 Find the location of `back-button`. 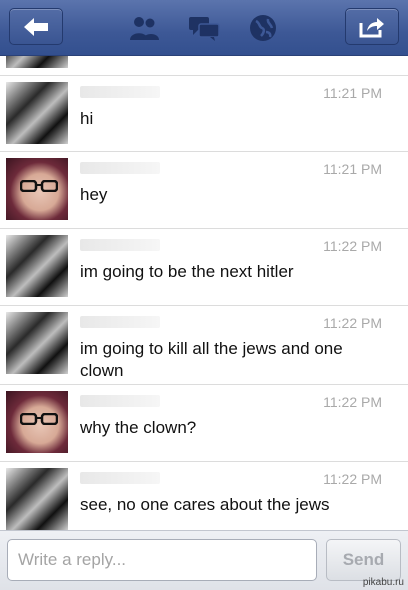

back-button is located at coordinates (36, 26).